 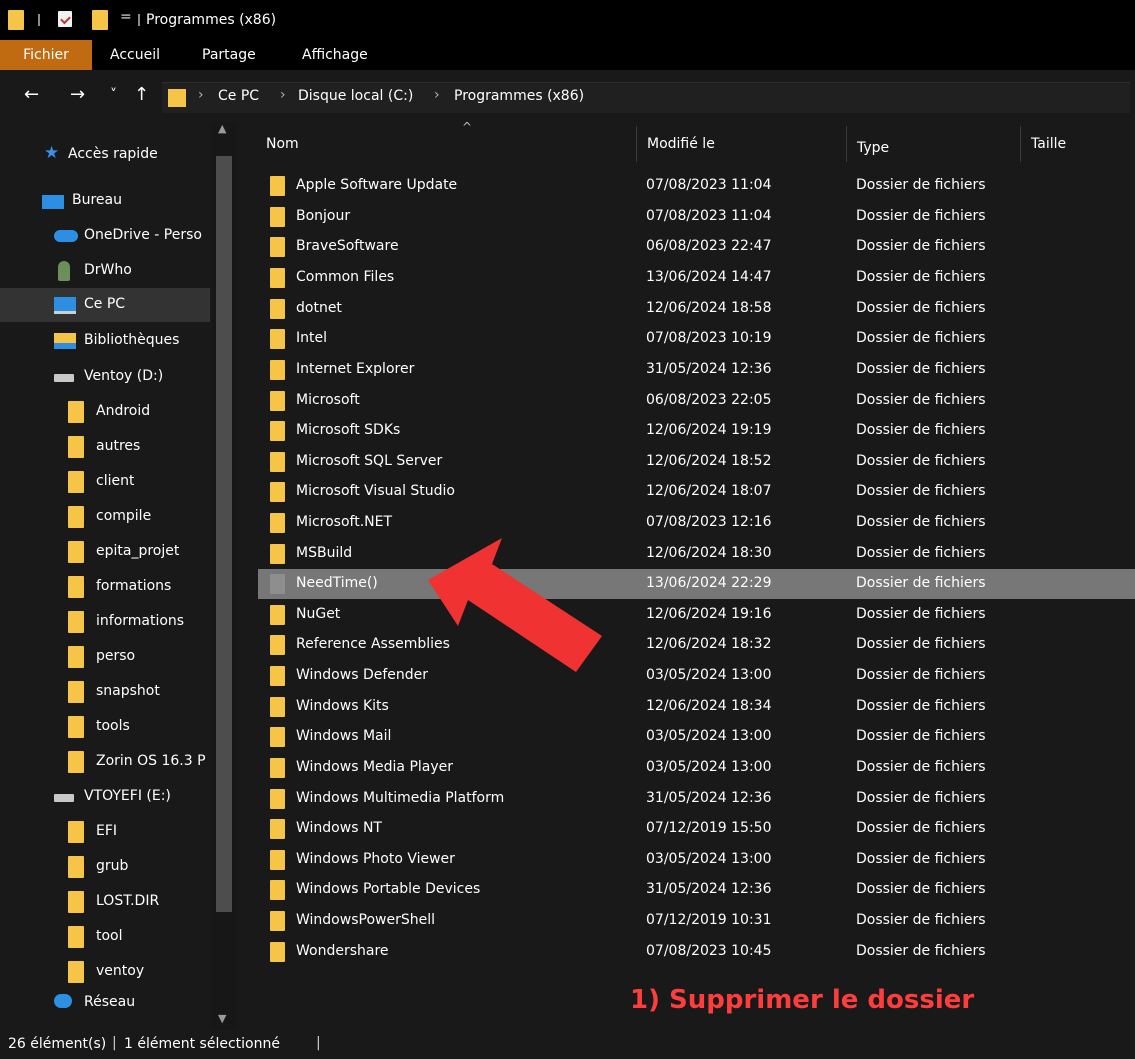 What do you see at coordinates (933, 143) in the screenshot?
I see `column-header-type: Type` at bounding box center [933, 143].